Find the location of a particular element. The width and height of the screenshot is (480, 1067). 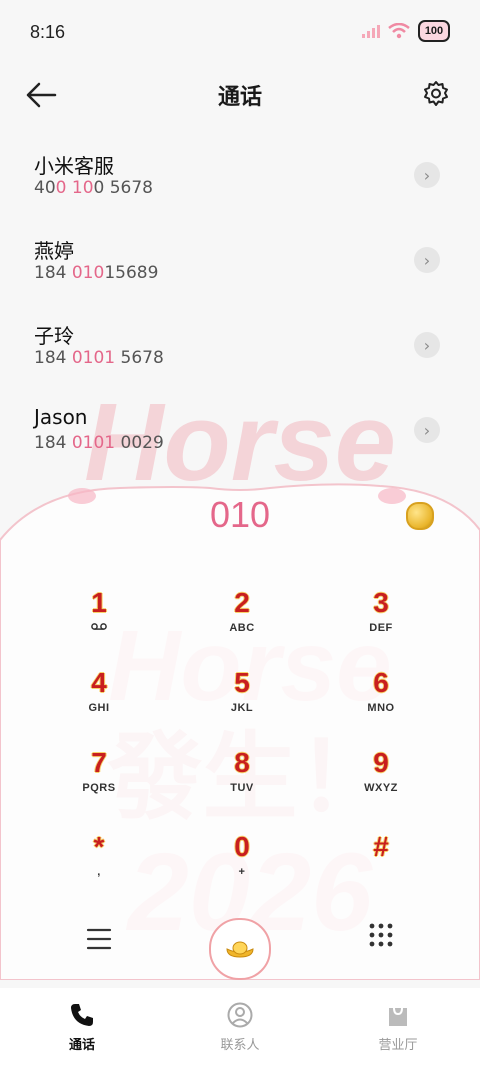

key-hash: # is located at coordinates (381, 865).